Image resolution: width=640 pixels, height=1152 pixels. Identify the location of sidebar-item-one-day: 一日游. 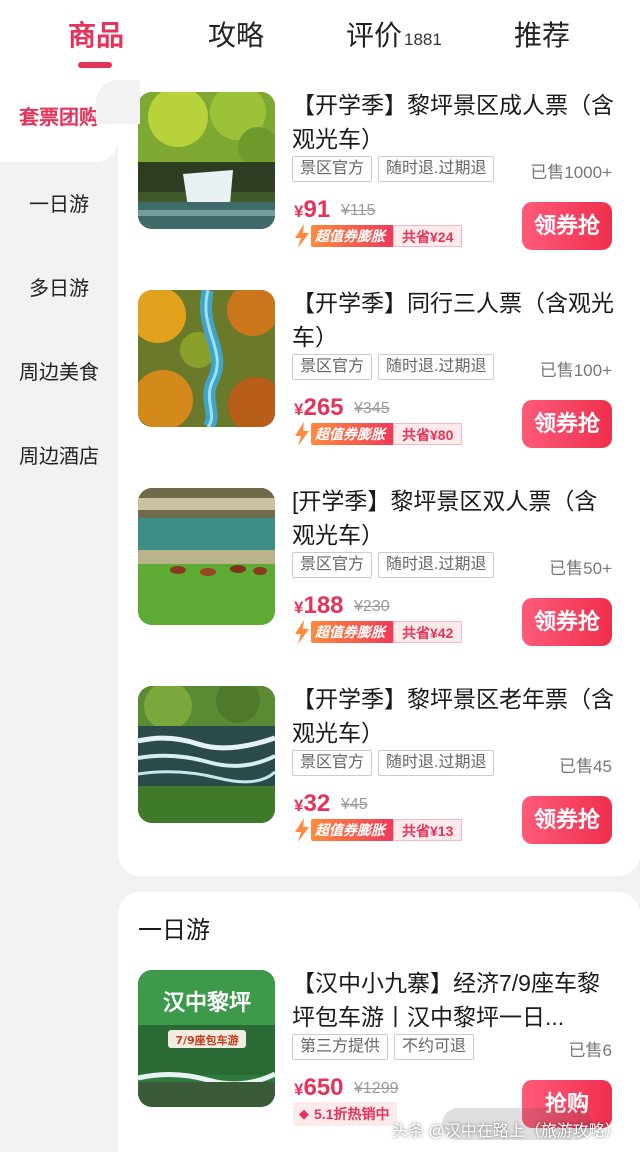
(59, 202).